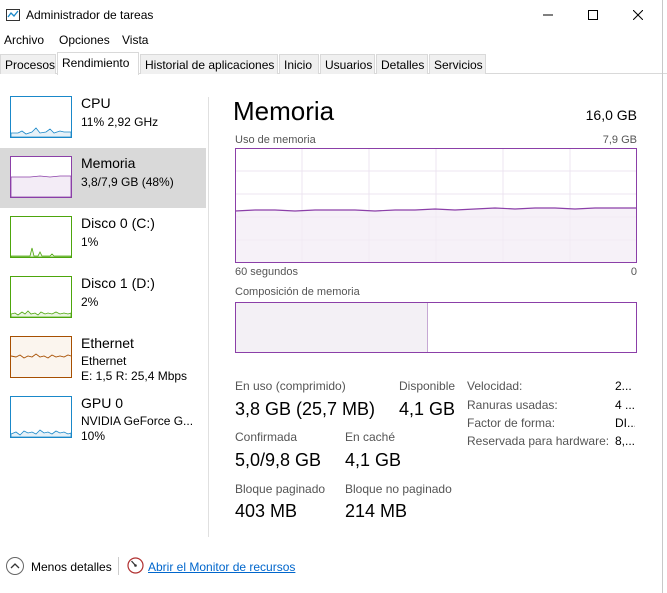  Describe the element at coordinates (41, 117) in the screenshot. I see `cpu-graph-icon` at that location.